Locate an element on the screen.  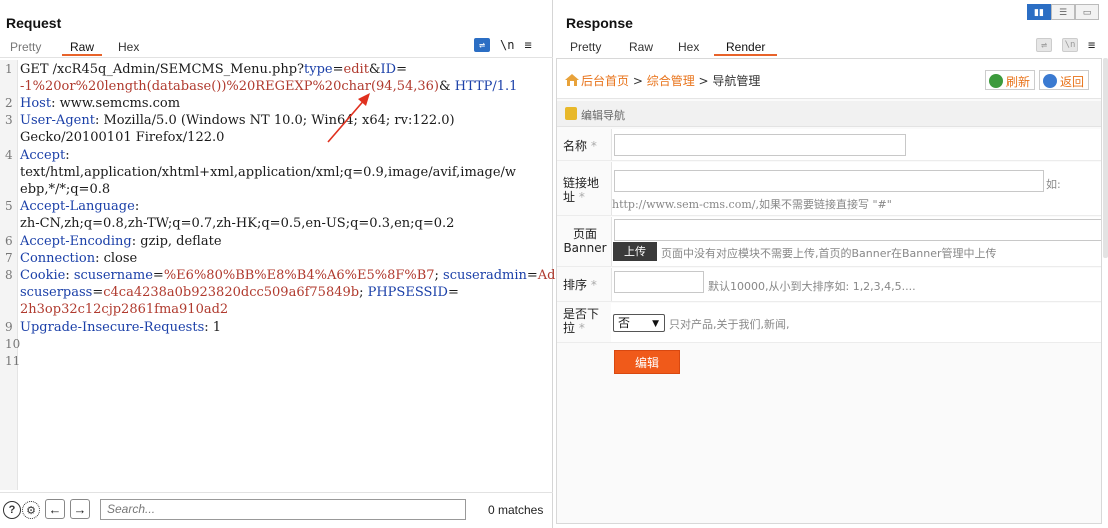
breadcrumb: 后台首页 > 综合管理 > 导航管理 is located at coordinates (662, 80).